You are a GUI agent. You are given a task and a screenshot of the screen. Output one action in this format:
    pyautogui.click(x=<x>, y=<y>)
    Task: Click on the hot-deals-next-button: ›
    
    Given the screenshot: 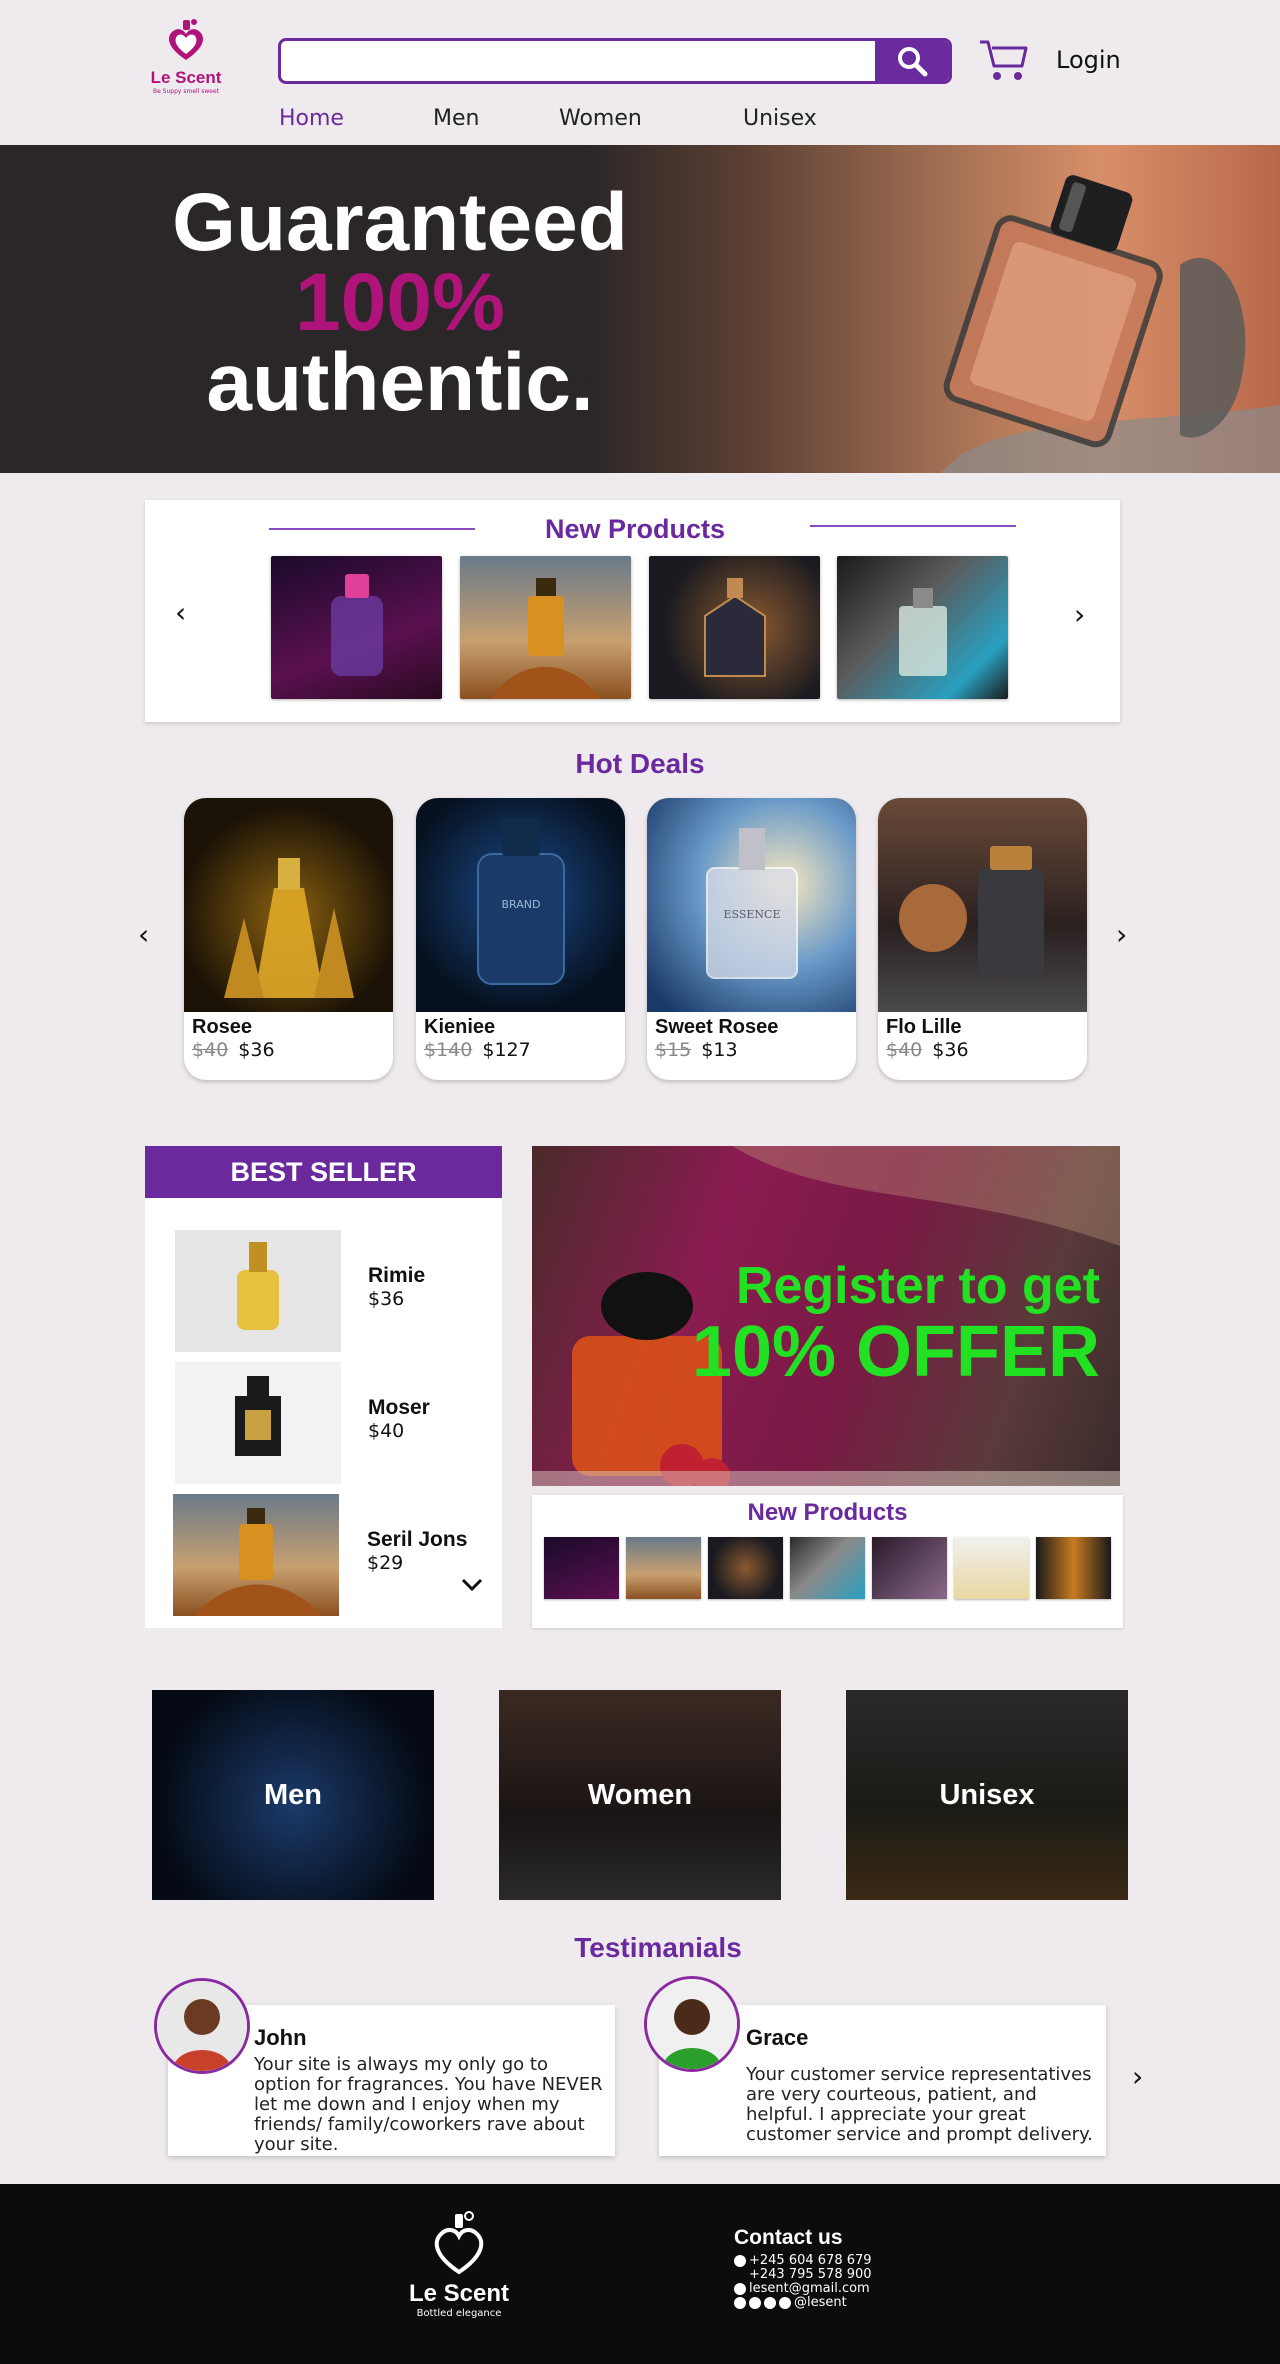 What is the action you would take?
    pyautogui.click(x=1121, y=934)
    